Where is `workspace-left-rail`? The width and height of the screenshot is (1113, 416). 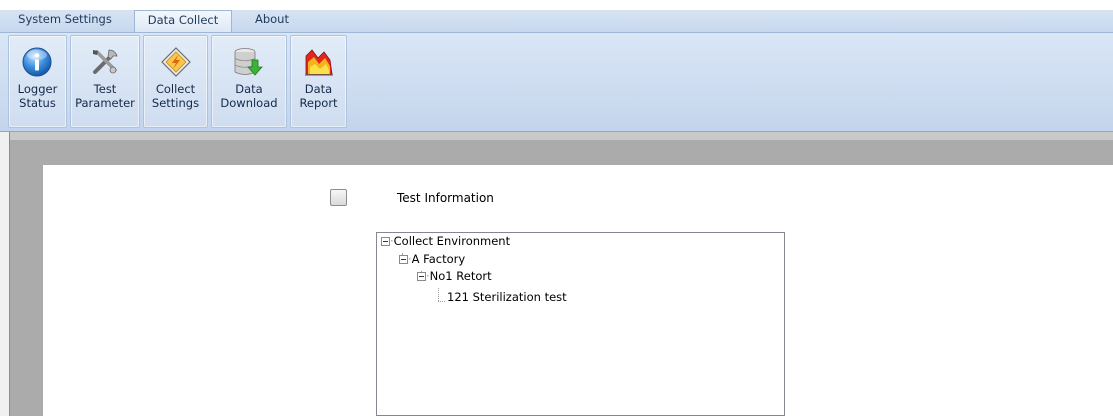
workspace-left-rail is located at coordinates (5, 274).